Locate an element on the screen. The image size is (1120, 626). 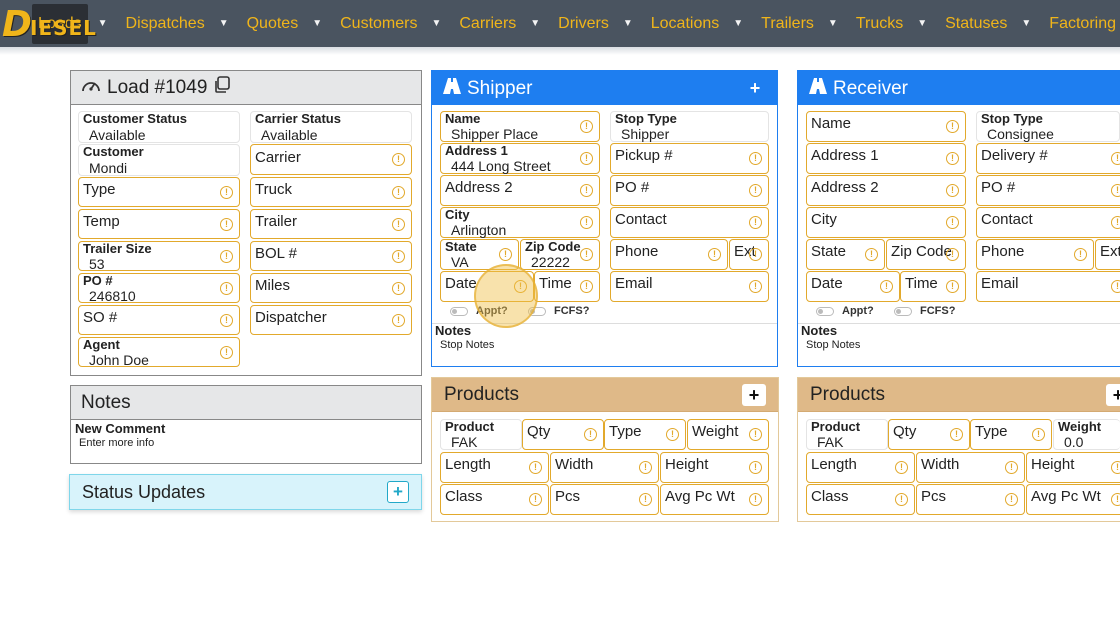
new-comment-input: Enter more info is located at coordinates (116, 443).